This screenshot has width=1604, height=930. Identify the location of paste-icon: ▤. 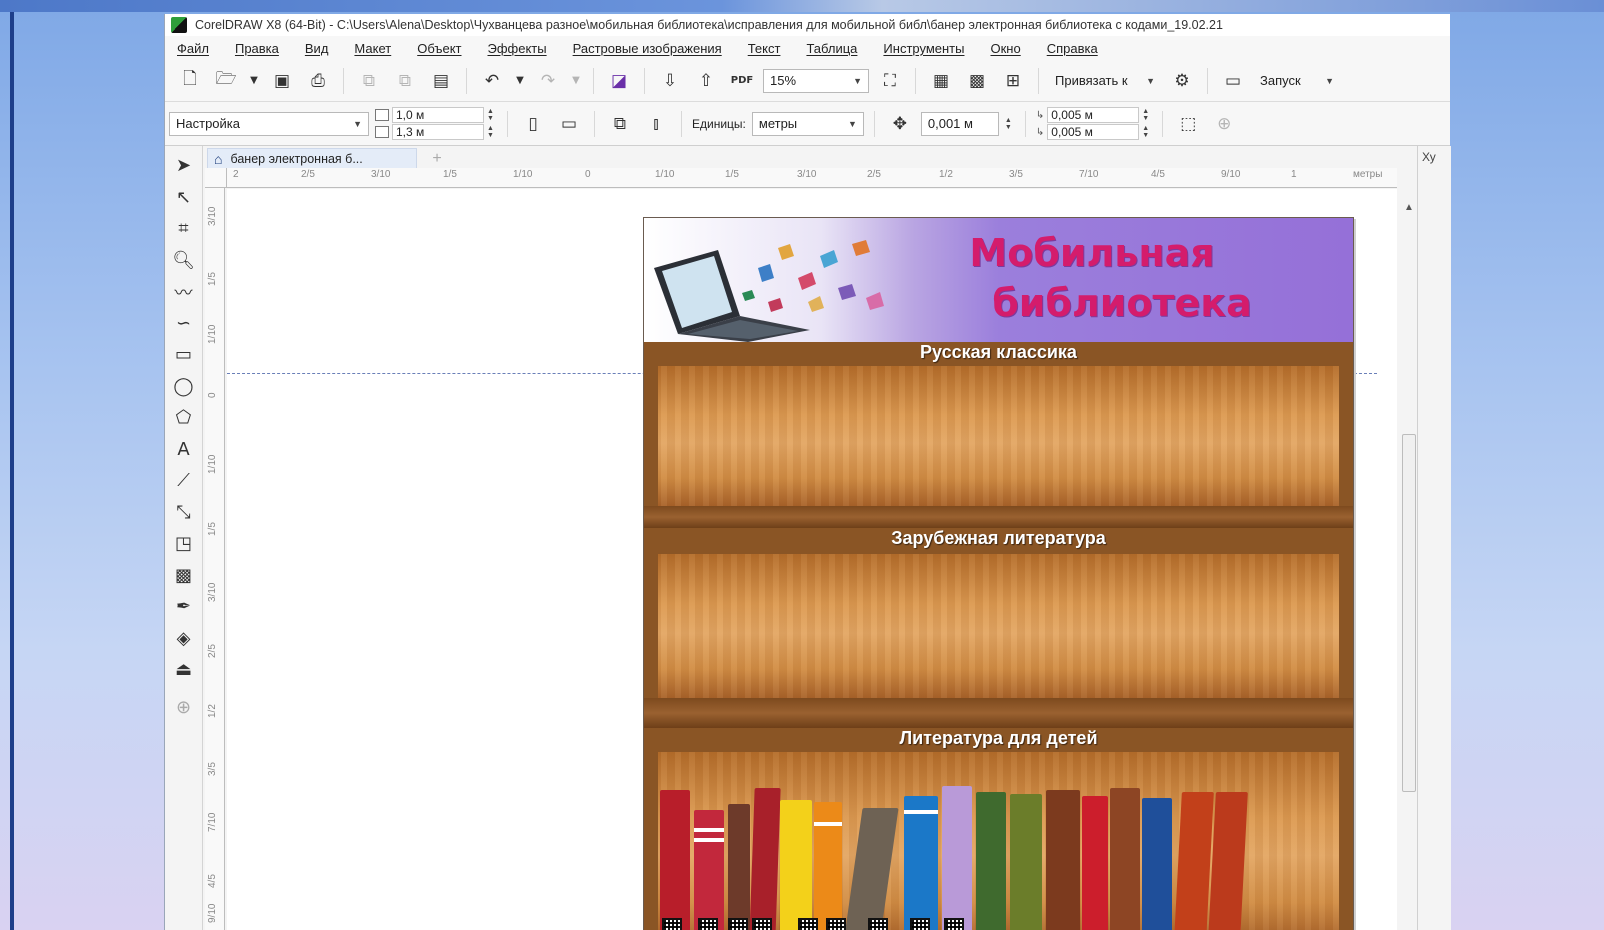
(441, 81).